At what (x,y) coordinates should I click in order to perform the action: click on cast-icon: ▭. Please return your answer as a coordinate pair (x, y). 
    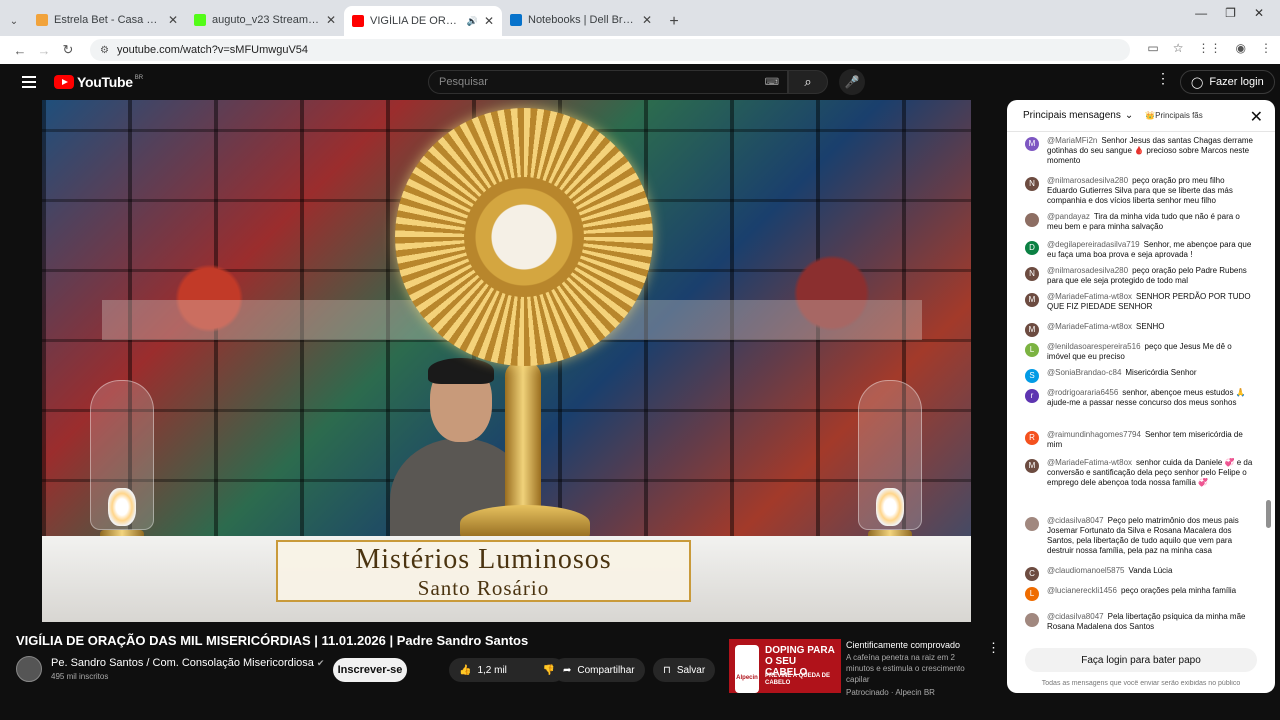
    Looking at the image, I should click on (1152, 48).